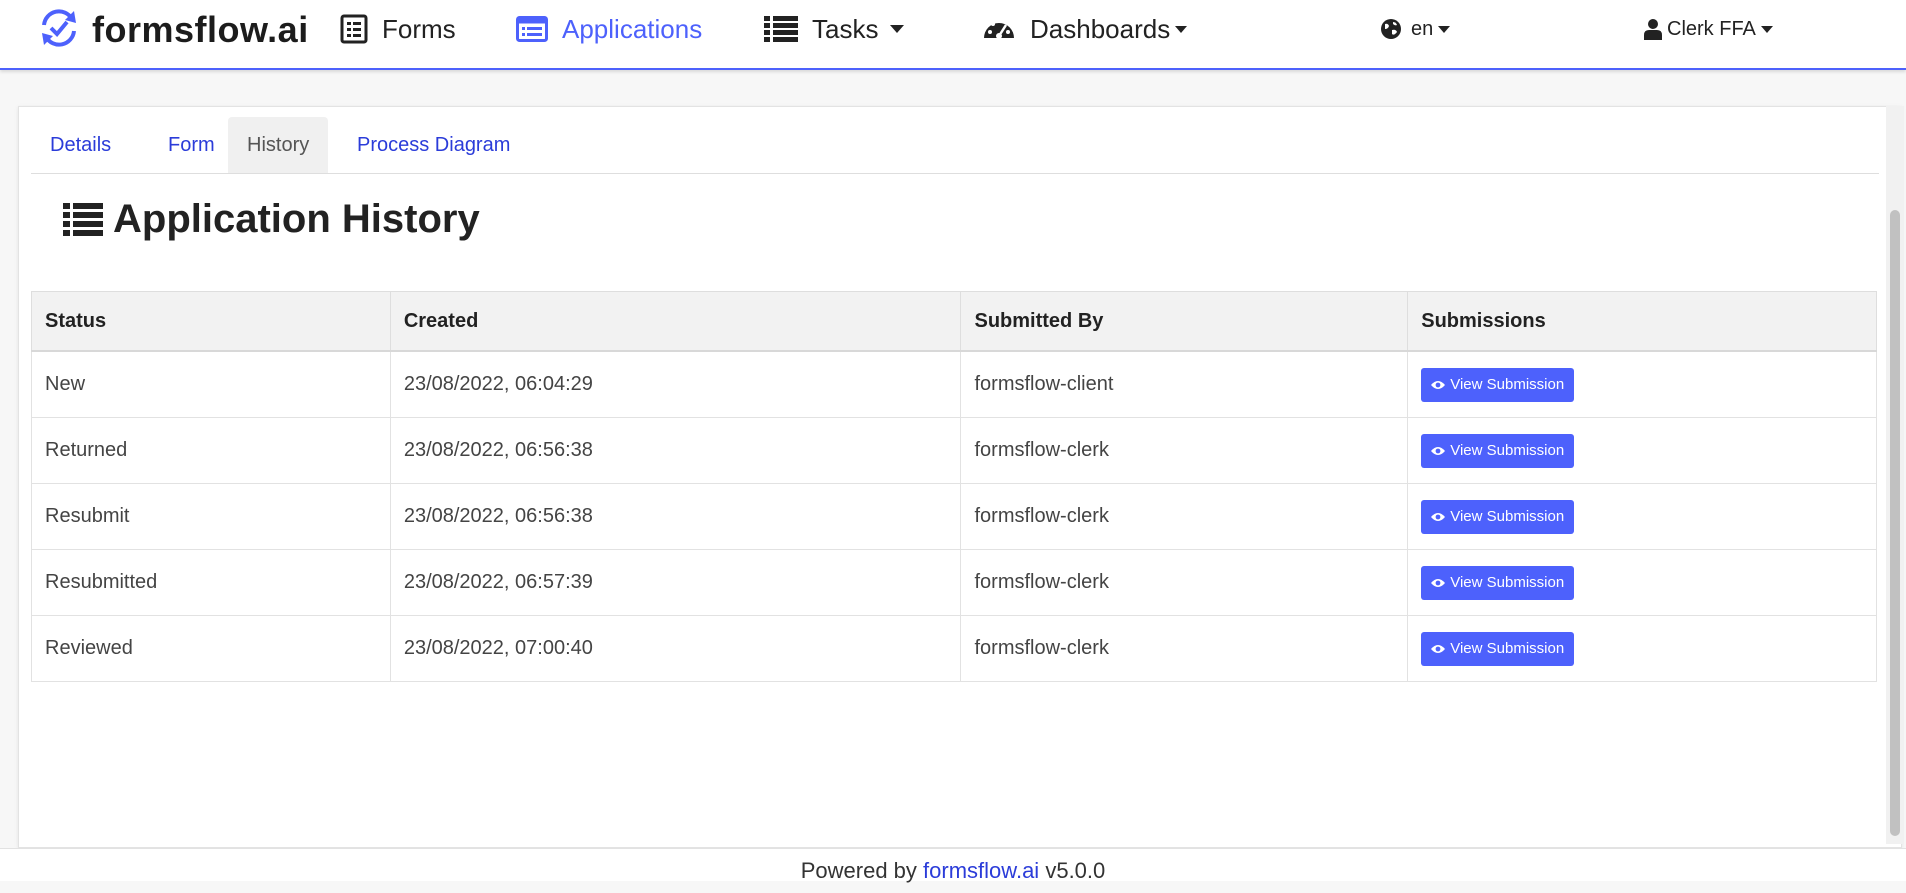 The height and width of the screenshot is (893, 1906). I want to click on nav-applications: Applications, so click(609, 29).